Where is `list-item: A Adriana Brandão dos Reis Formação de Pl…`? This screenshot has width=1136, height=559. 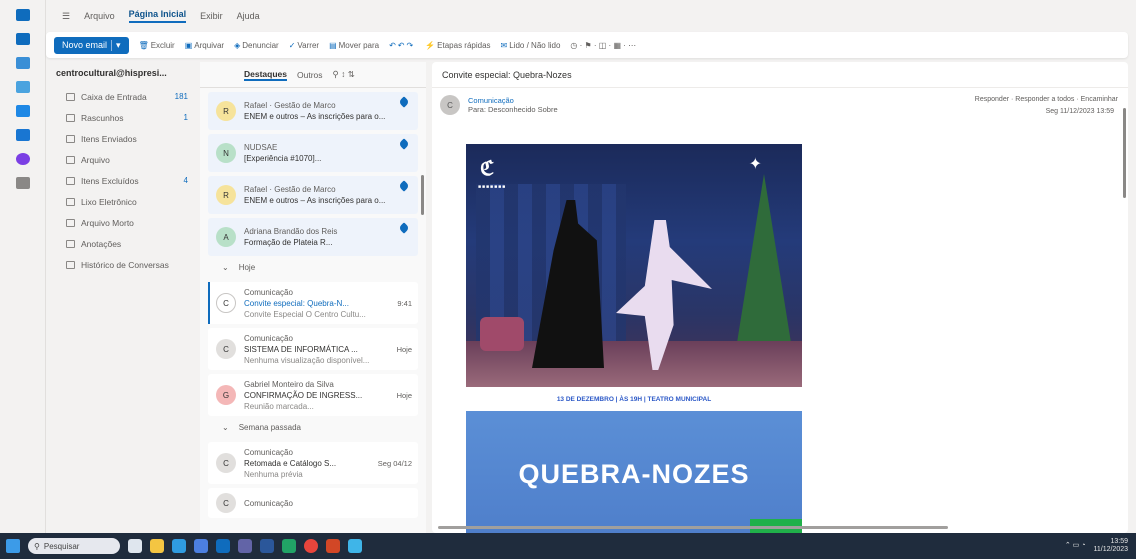
list-item: A Adriana Brandão dos Reis Formação de Pl… is located at coordinates (313, 237).